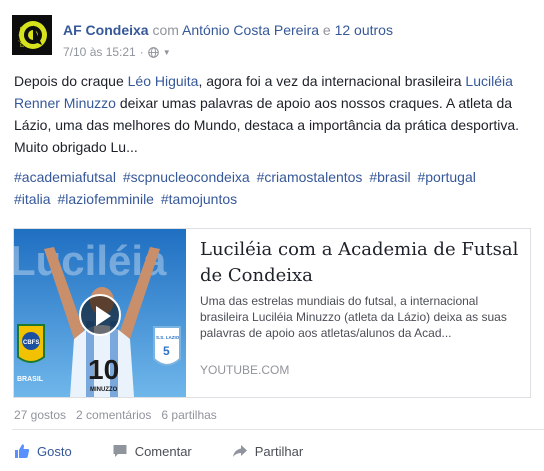 The image size is (544, 471). Describe the element at coordinates (104, 390) in the screenshot. I see `thumb-name: MINUZZO` at that location.